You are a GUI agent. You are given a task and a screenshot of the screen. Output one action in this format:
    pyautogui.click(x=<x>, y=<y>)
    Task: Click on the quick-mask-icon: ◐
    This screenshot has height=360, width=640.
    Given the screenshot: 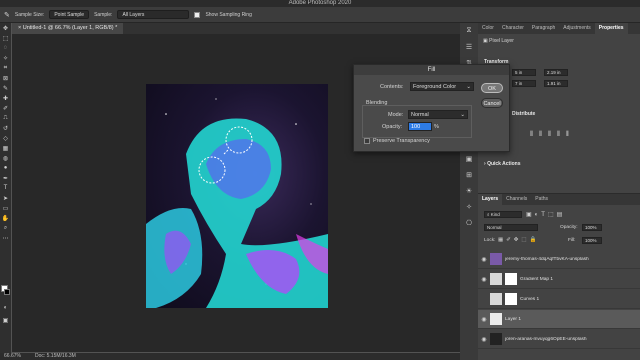 What is the action you would take?
    pyautogui.click(x=5, y=308)
    